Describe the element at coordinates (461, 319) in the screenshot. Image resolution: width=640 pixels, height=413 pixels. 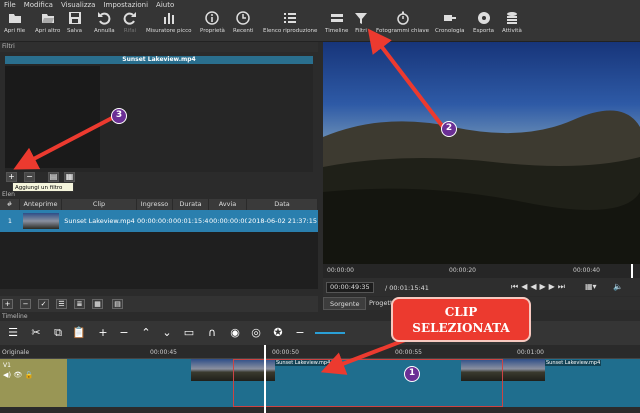
I see `selected-clip-callout: CLIP SELEZIONATA` at that location.